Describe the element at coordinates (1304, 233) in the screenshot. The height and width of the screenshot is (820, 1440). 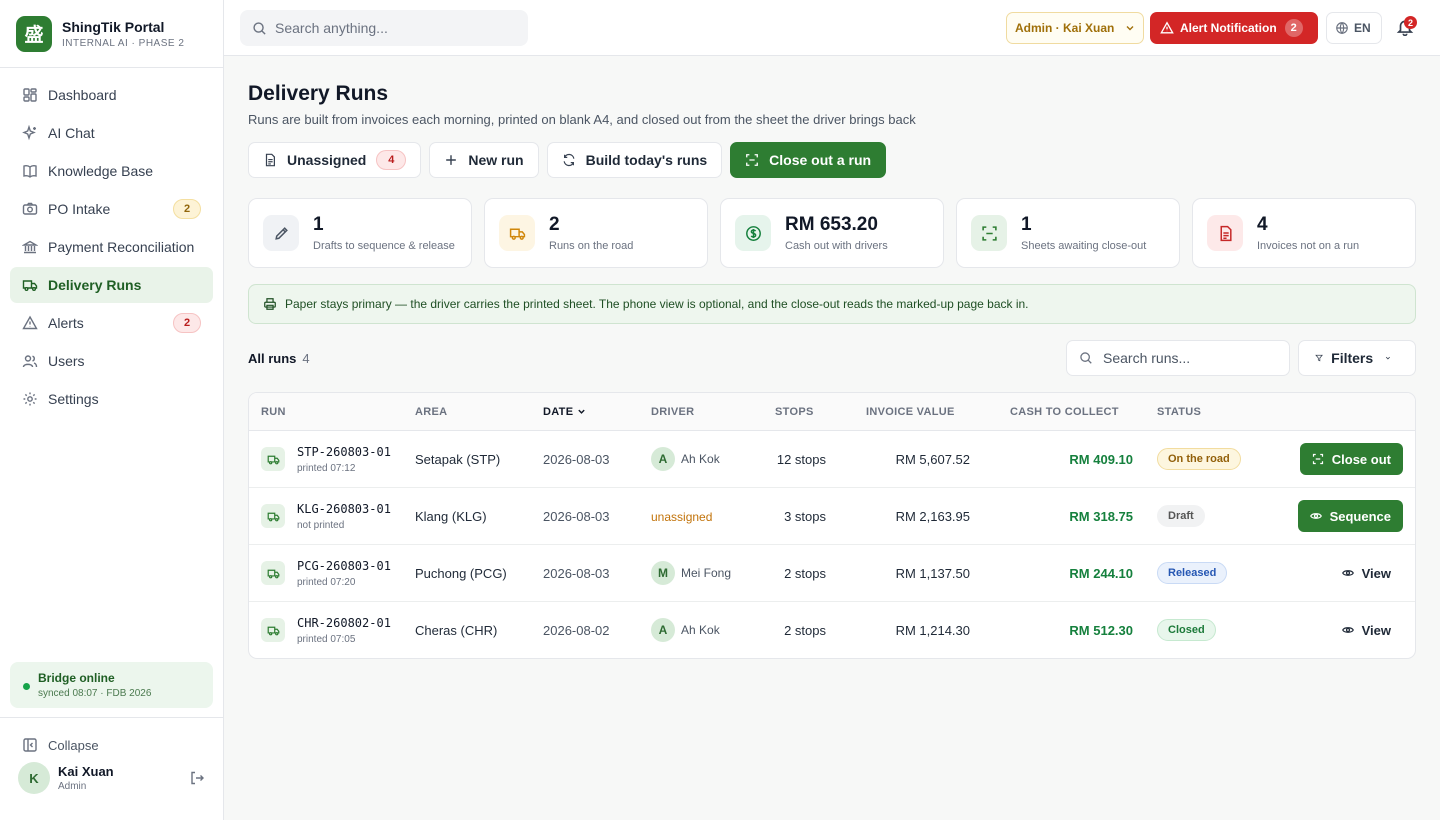
I see `stat-card-invoices-not-on-run: 4 Invoices not on a run` at that location.